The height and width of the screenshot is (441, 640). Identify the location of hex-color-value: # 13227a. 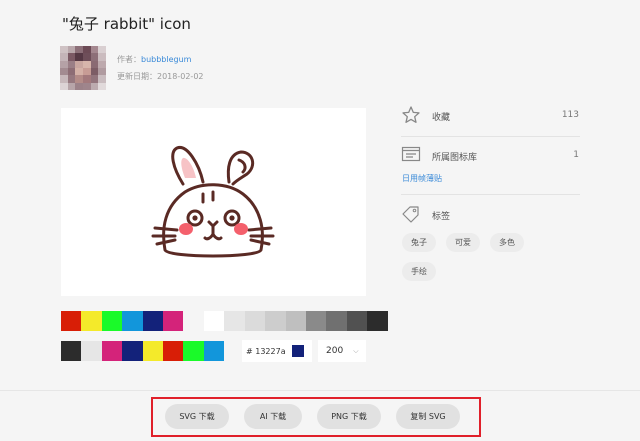
(266, 351).